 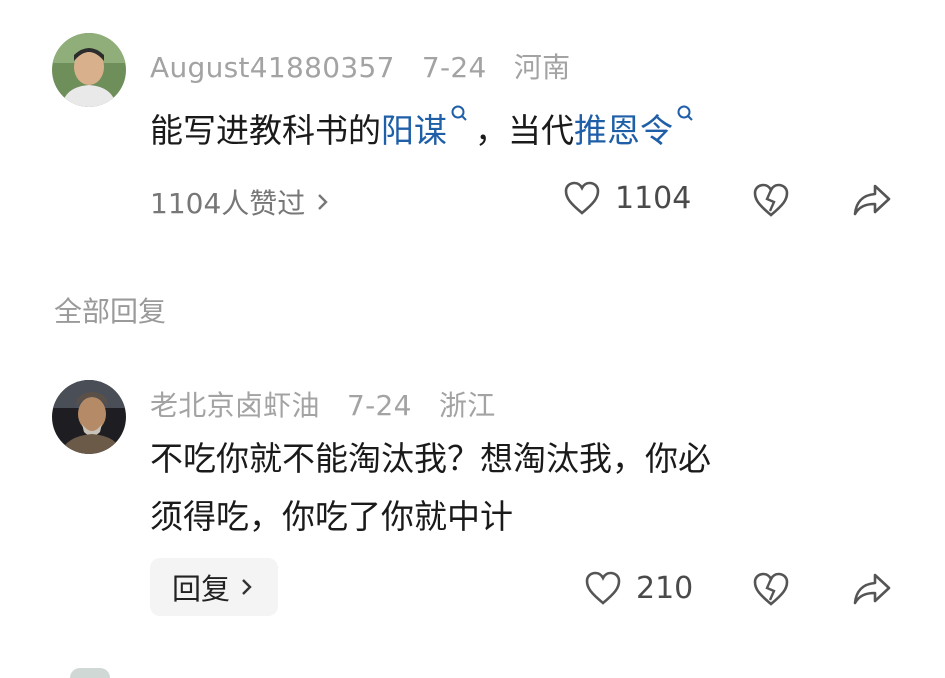 I want to click on reply-text-line: 不吃你就不能淘汰我？想淘汰我，你必, so click(x=430, y=458).